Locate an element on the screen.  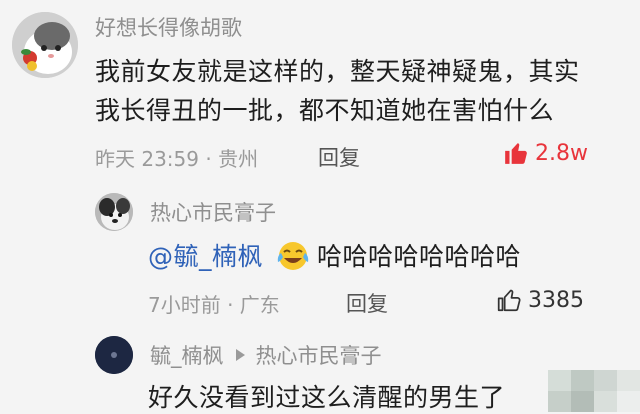
cat-avatar-icon is located at coordinates (45, 45).